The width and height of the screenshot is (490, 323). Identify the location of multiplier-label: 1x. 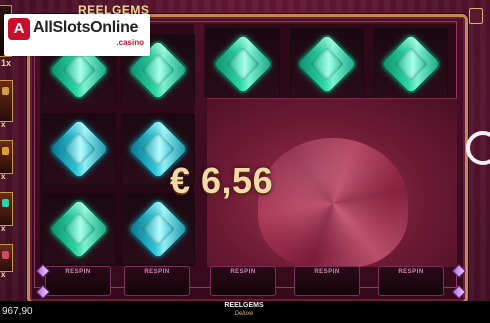
(6, 63).